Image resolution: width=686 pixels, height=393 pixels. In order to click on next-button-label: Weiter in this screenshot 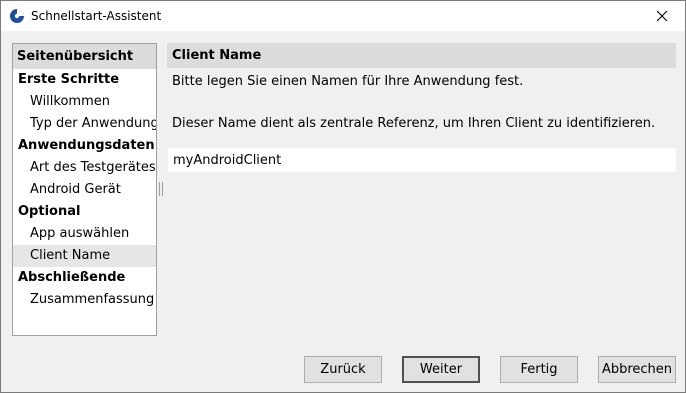, I will do `click(441, 369)`.